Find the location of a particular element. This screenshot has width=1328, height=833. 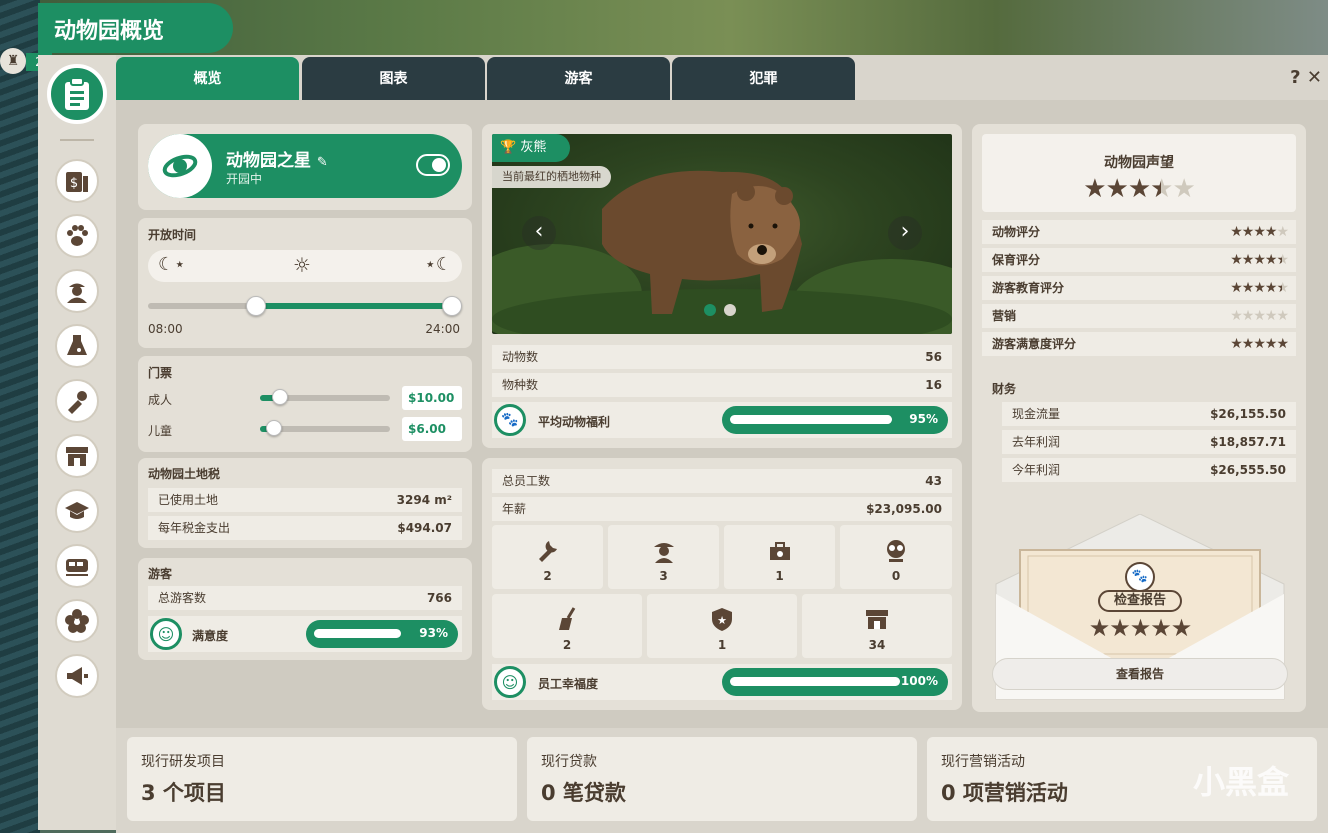

welfare-value: 95% is located at coordinates (923, 419).